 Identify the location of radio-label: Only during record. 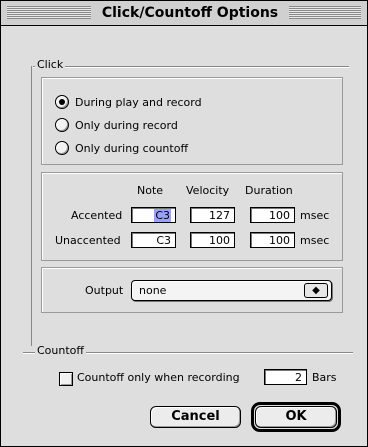
(126, 125).